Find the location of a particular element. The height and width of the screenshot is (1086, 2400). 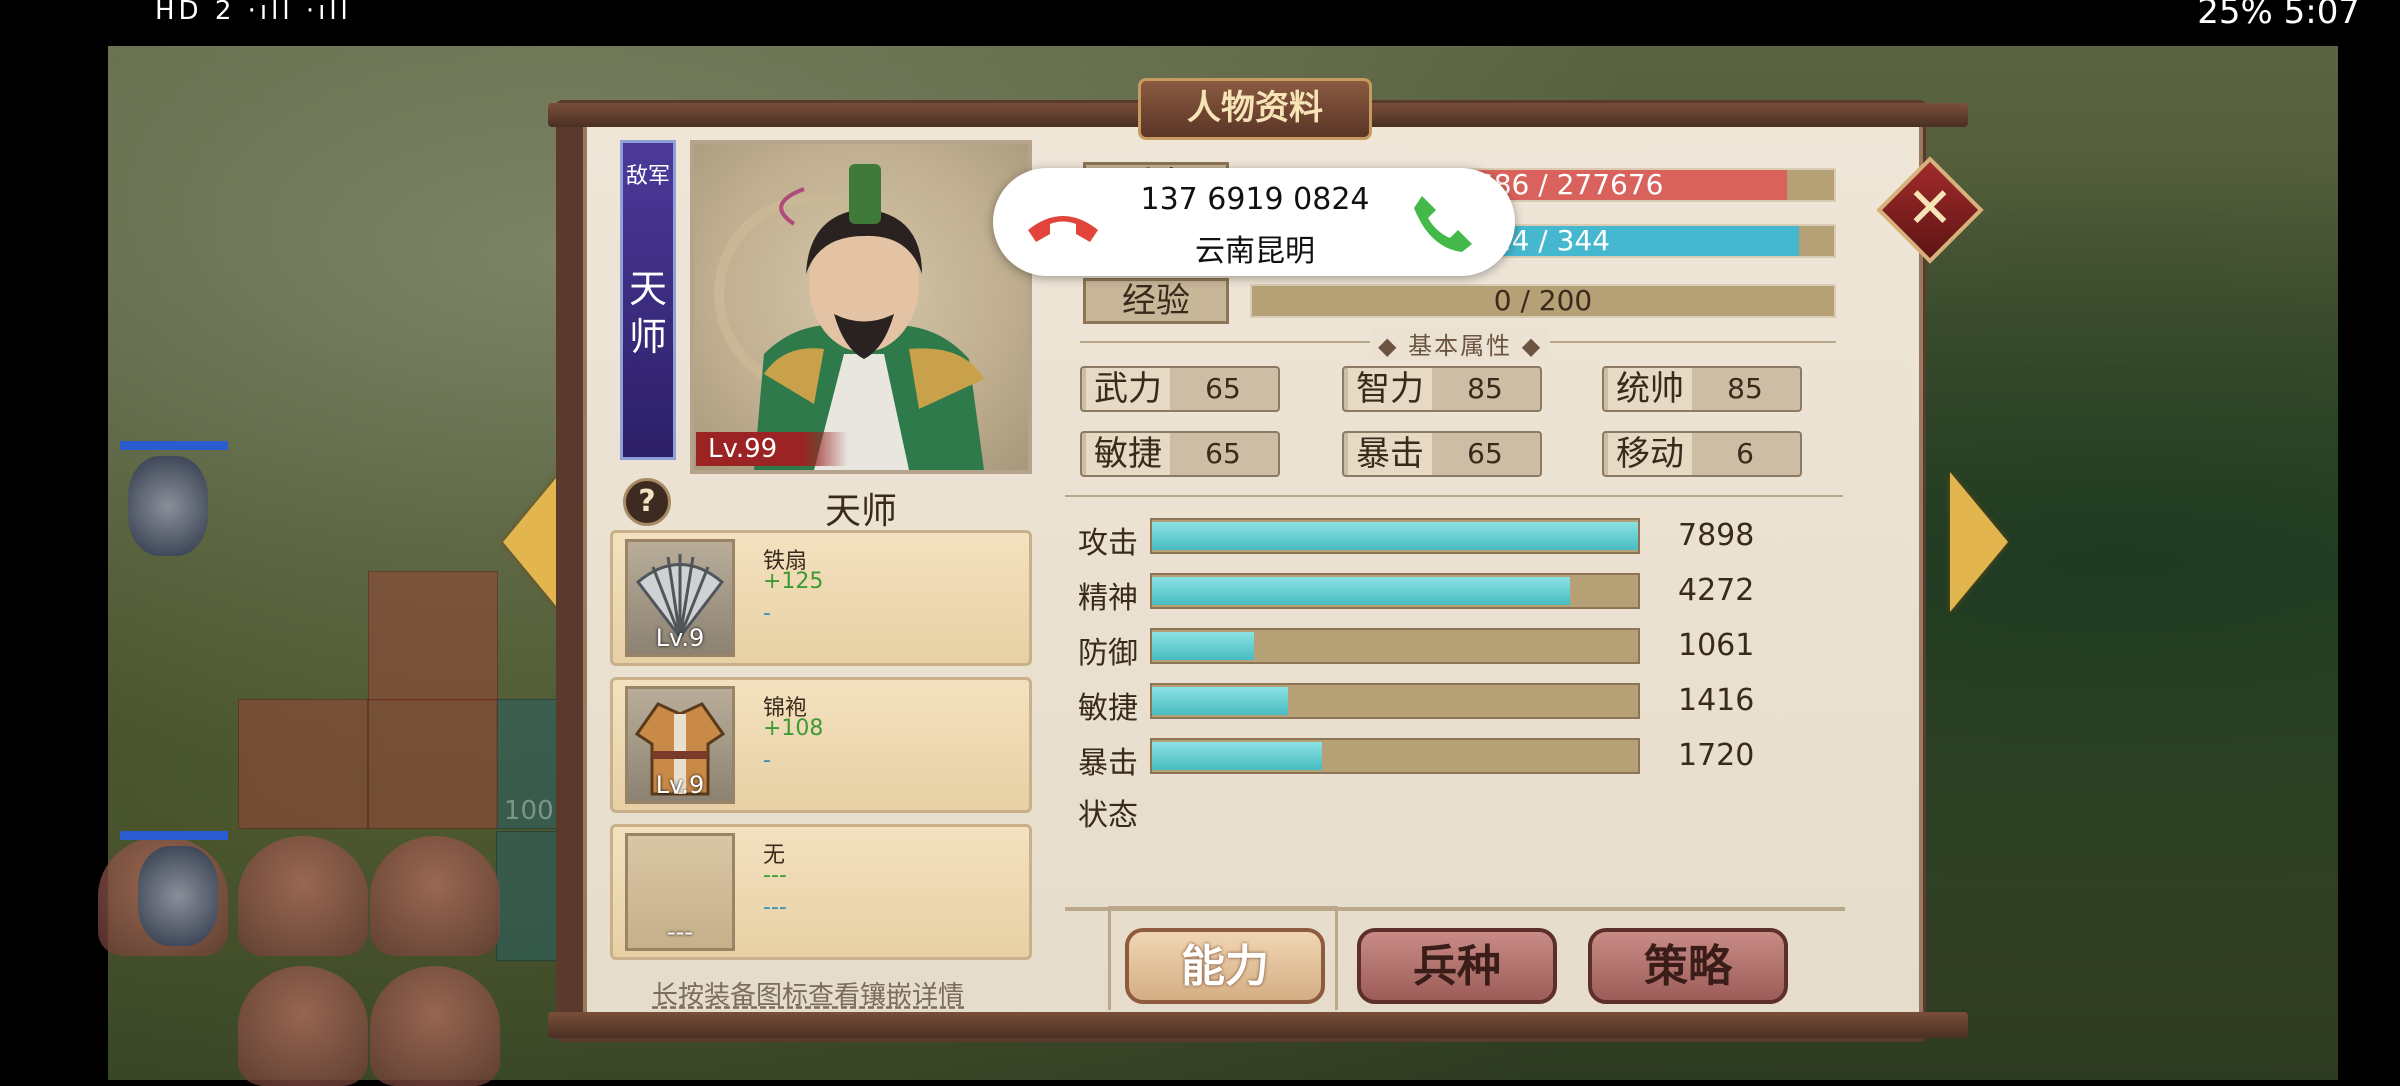

stat-intelligence: 智力 85 is located at coordinates (1442, 389).